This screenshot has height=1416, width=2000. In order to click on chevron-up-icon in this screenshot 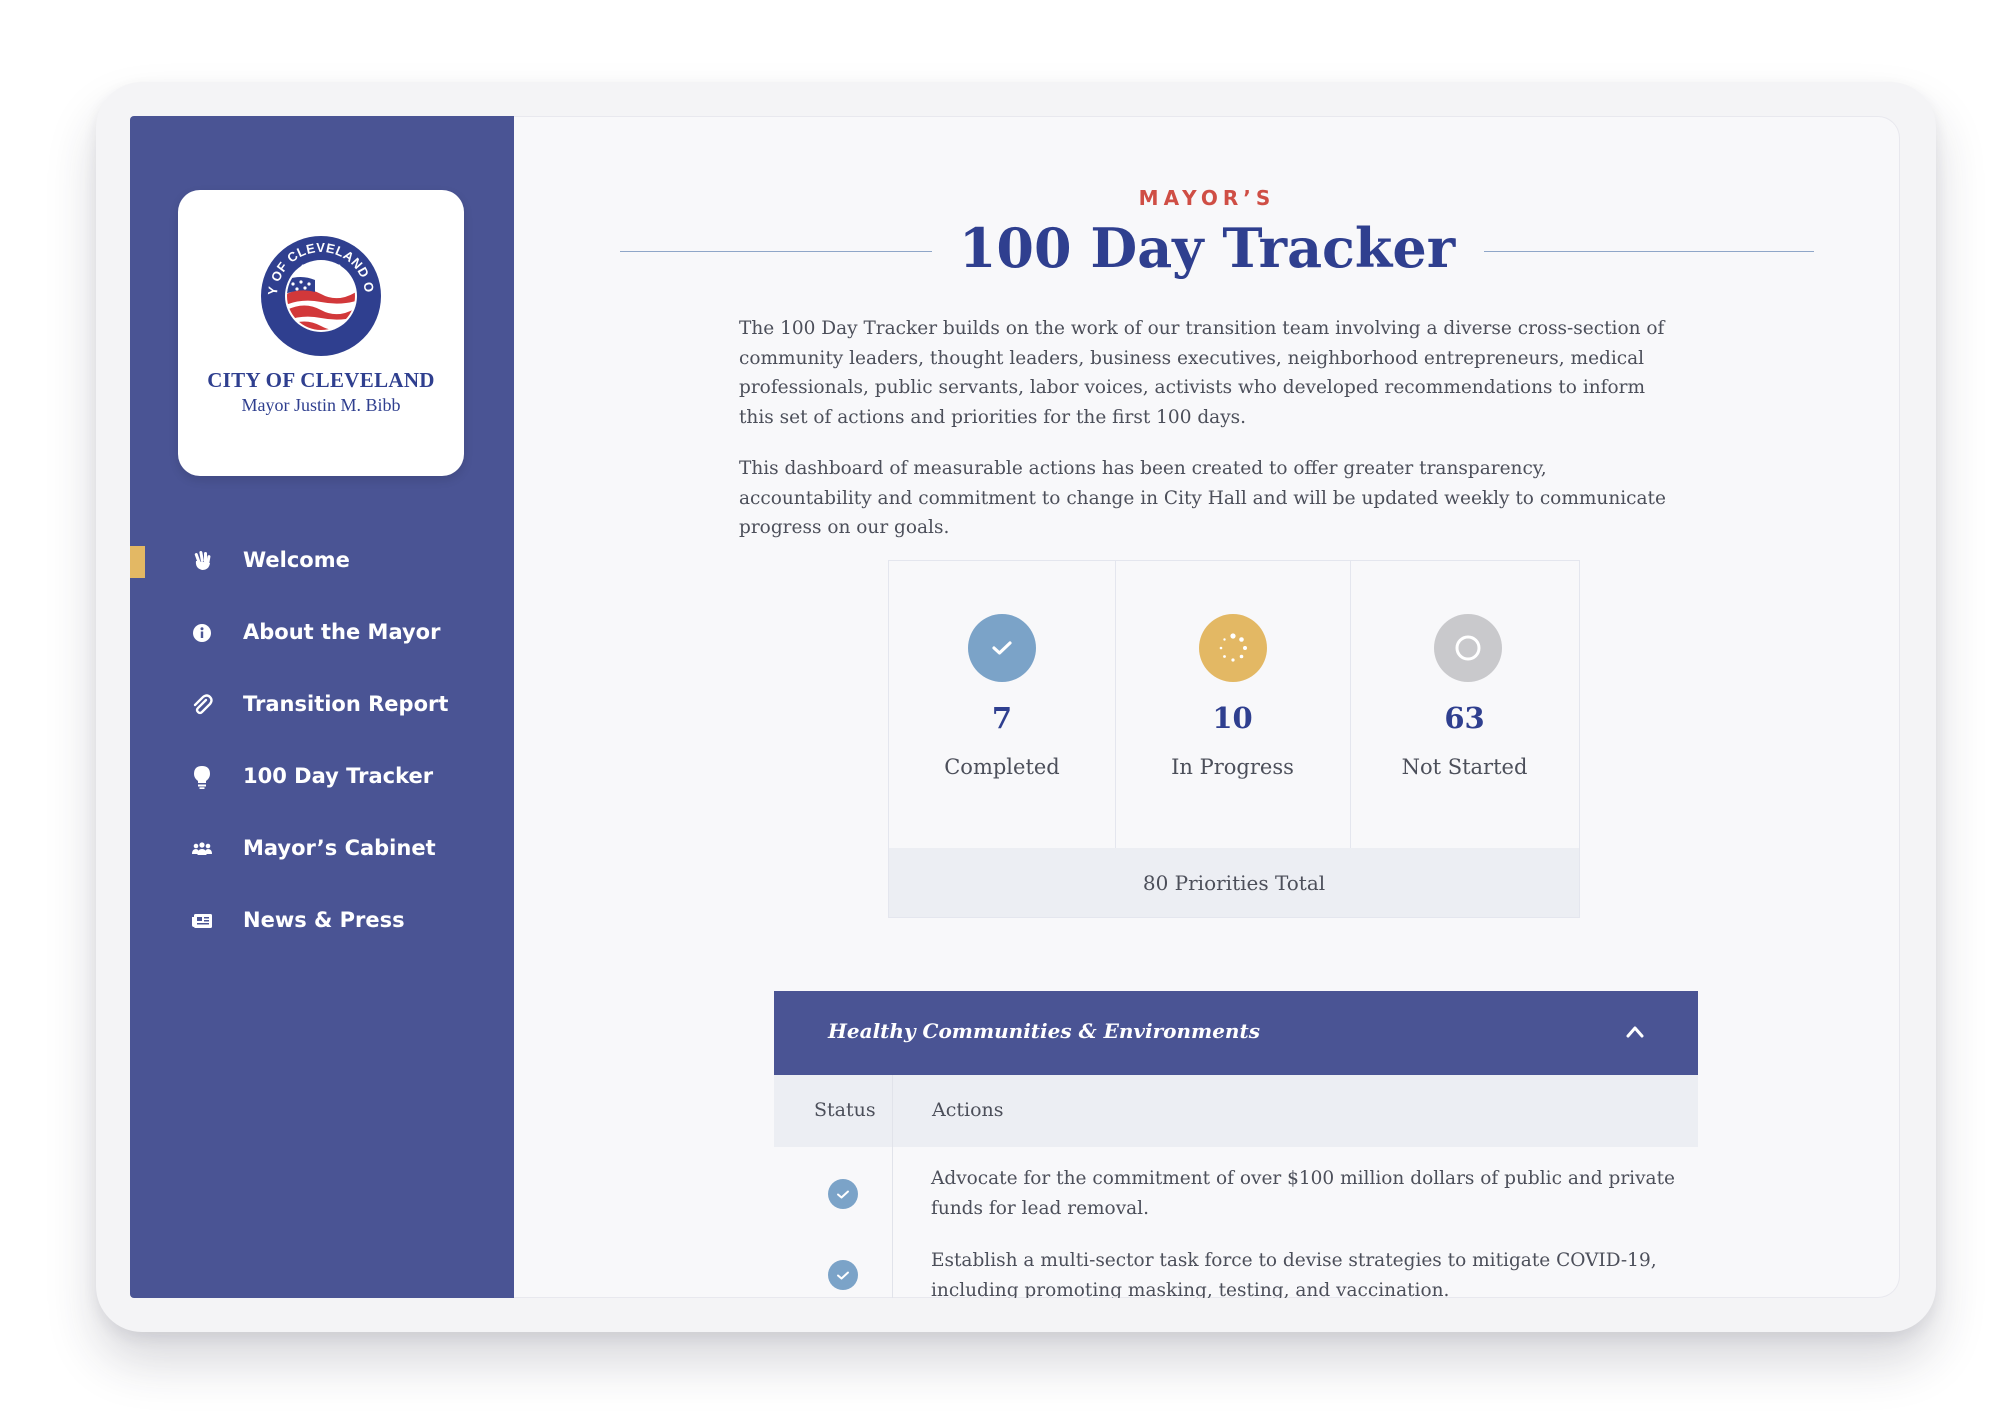, I will do `click(1635, 1032)`.